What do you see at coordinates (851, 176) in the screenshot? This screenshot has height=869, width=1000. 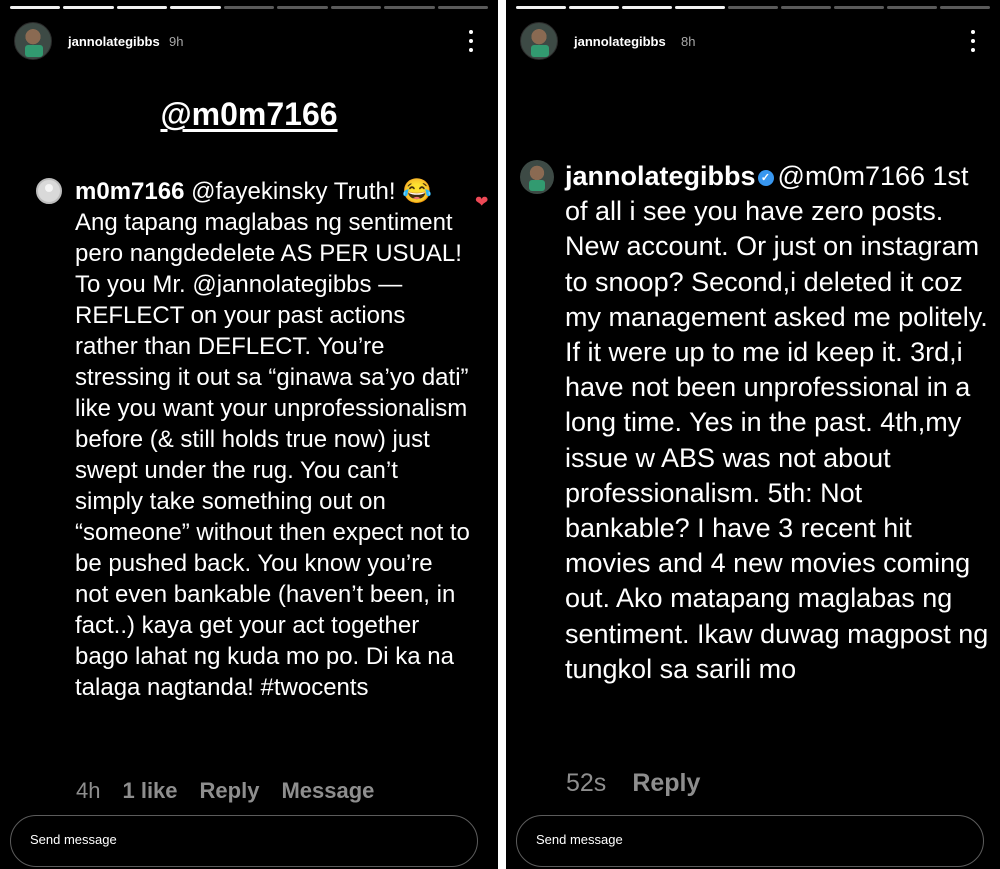 I see `reply-mention: @m0m7166` at bounding box center [851, 176].